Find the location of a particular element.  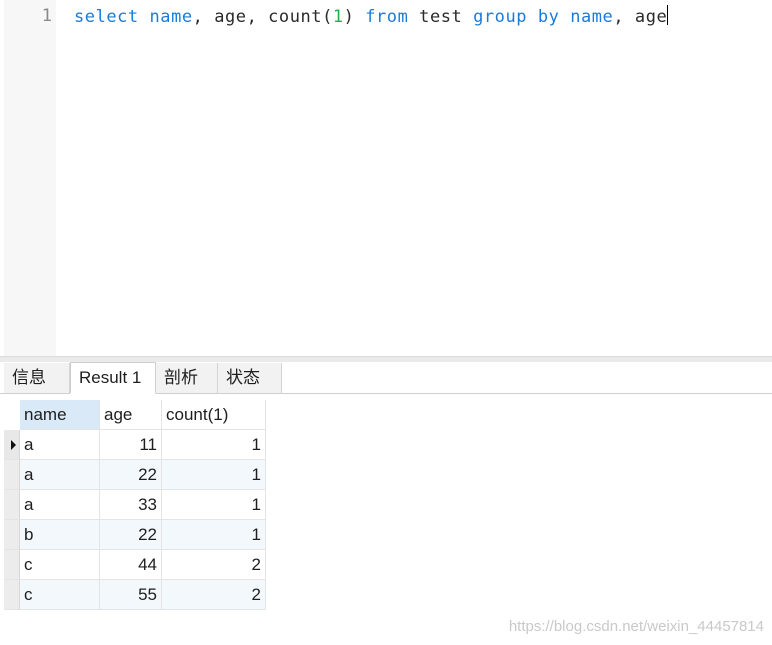

cell-age: 11 is located at coordinates (131, 445).